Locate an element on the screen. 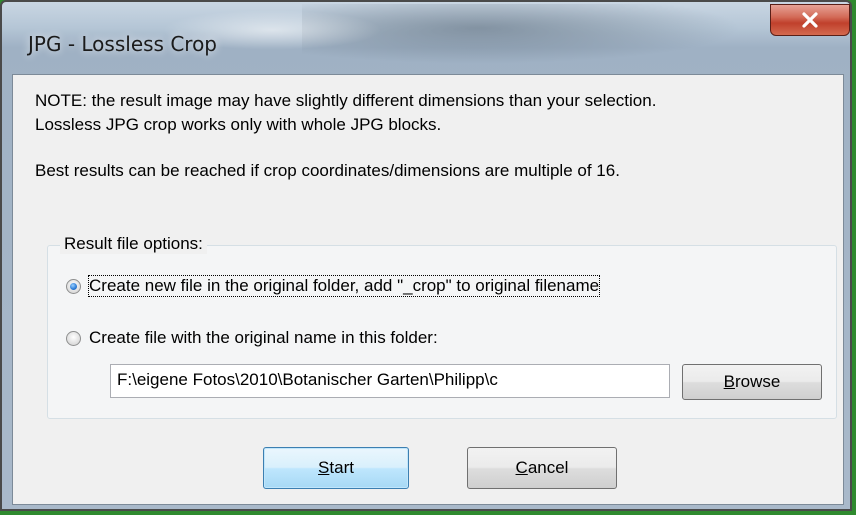 This screenshot has height=515, width=856. browse-label: rowse is located at coordinates (757, 381).